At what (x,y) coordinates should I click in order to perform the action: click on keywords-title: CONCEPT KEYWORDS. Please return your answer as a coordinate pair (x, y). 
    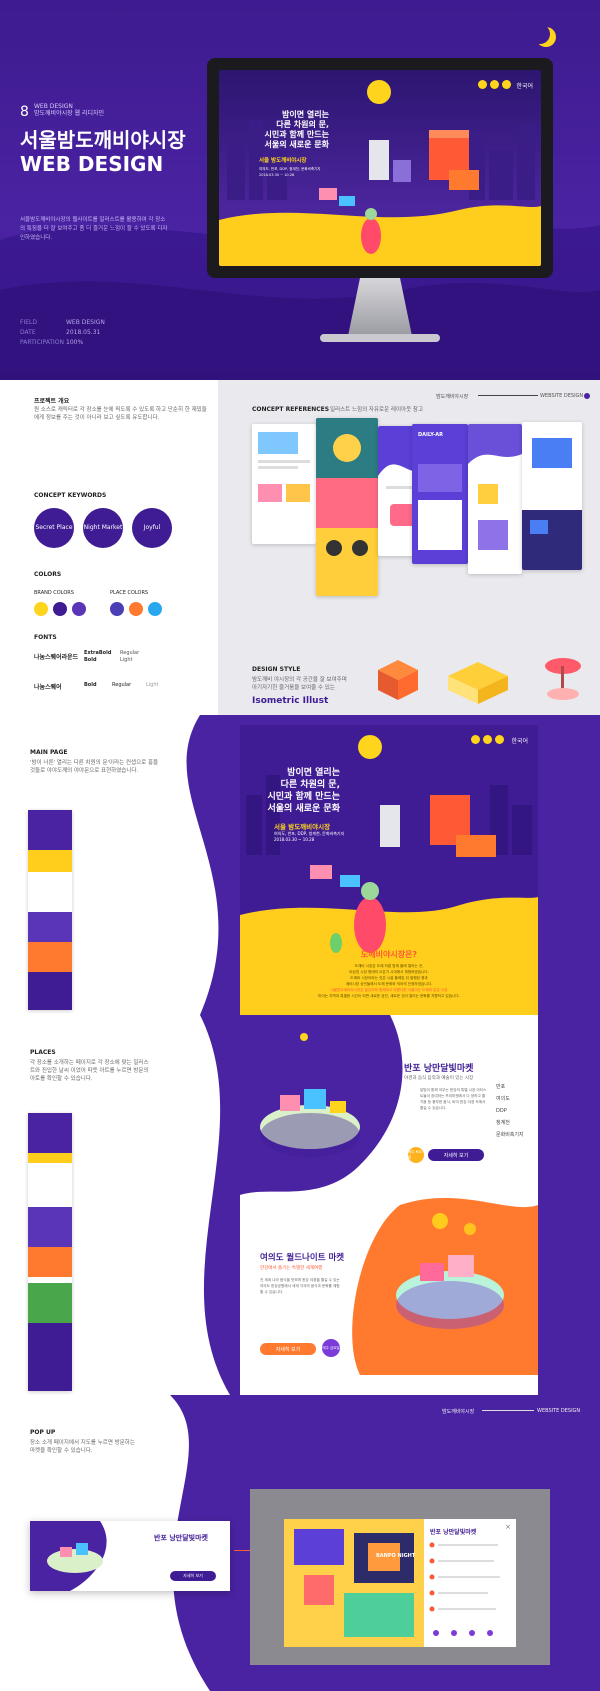
    Looking at the image, I should click on (70, 495).